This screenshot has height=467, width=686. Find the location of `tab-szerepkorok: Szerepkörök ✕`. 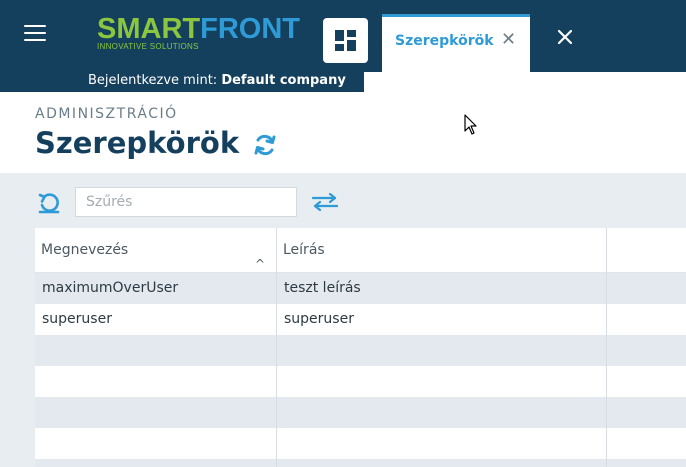

tab-szerepkorok: Szerepkörök ✕ is located at coordinates (456, 43).